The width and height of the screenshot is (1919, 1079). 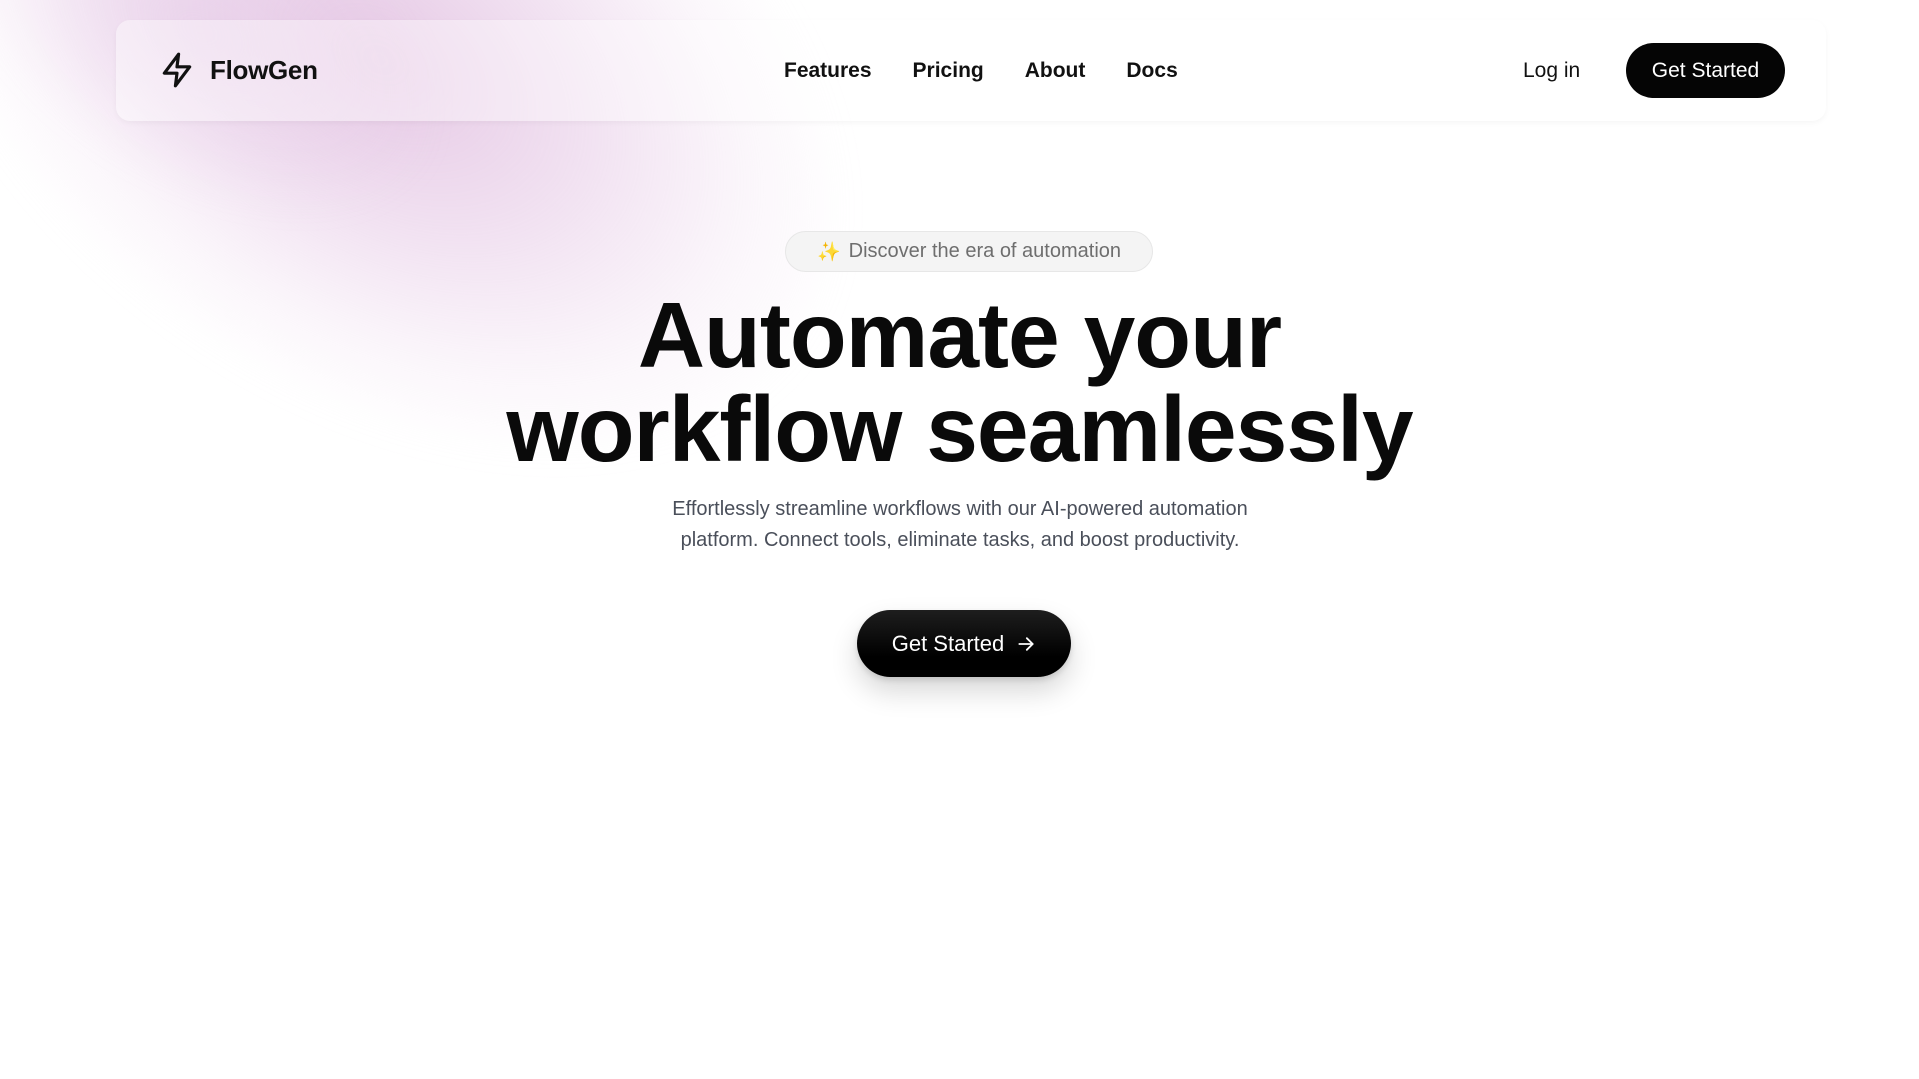 I want to click on nav-get-started-button: Get Started, so click(x=1705, y=70).